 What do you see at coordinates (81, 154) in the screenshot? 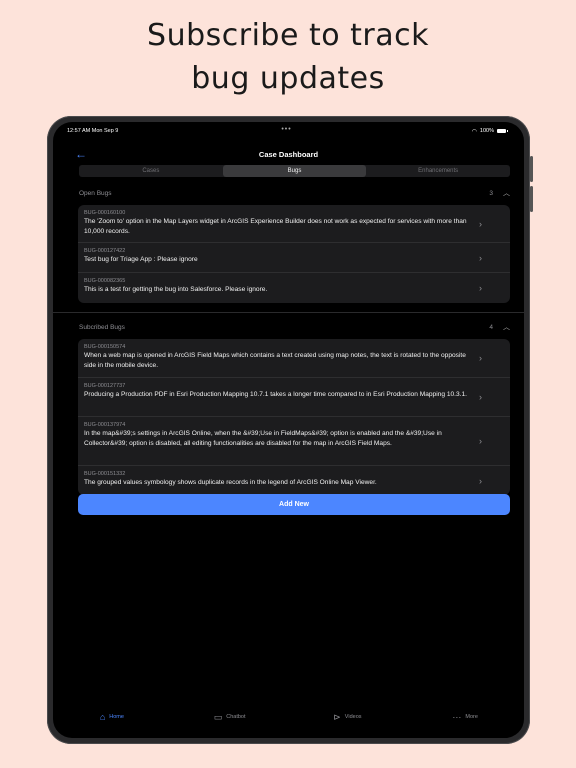
I see `back-arrow-icon: ←` at bounding box center [81, 154].